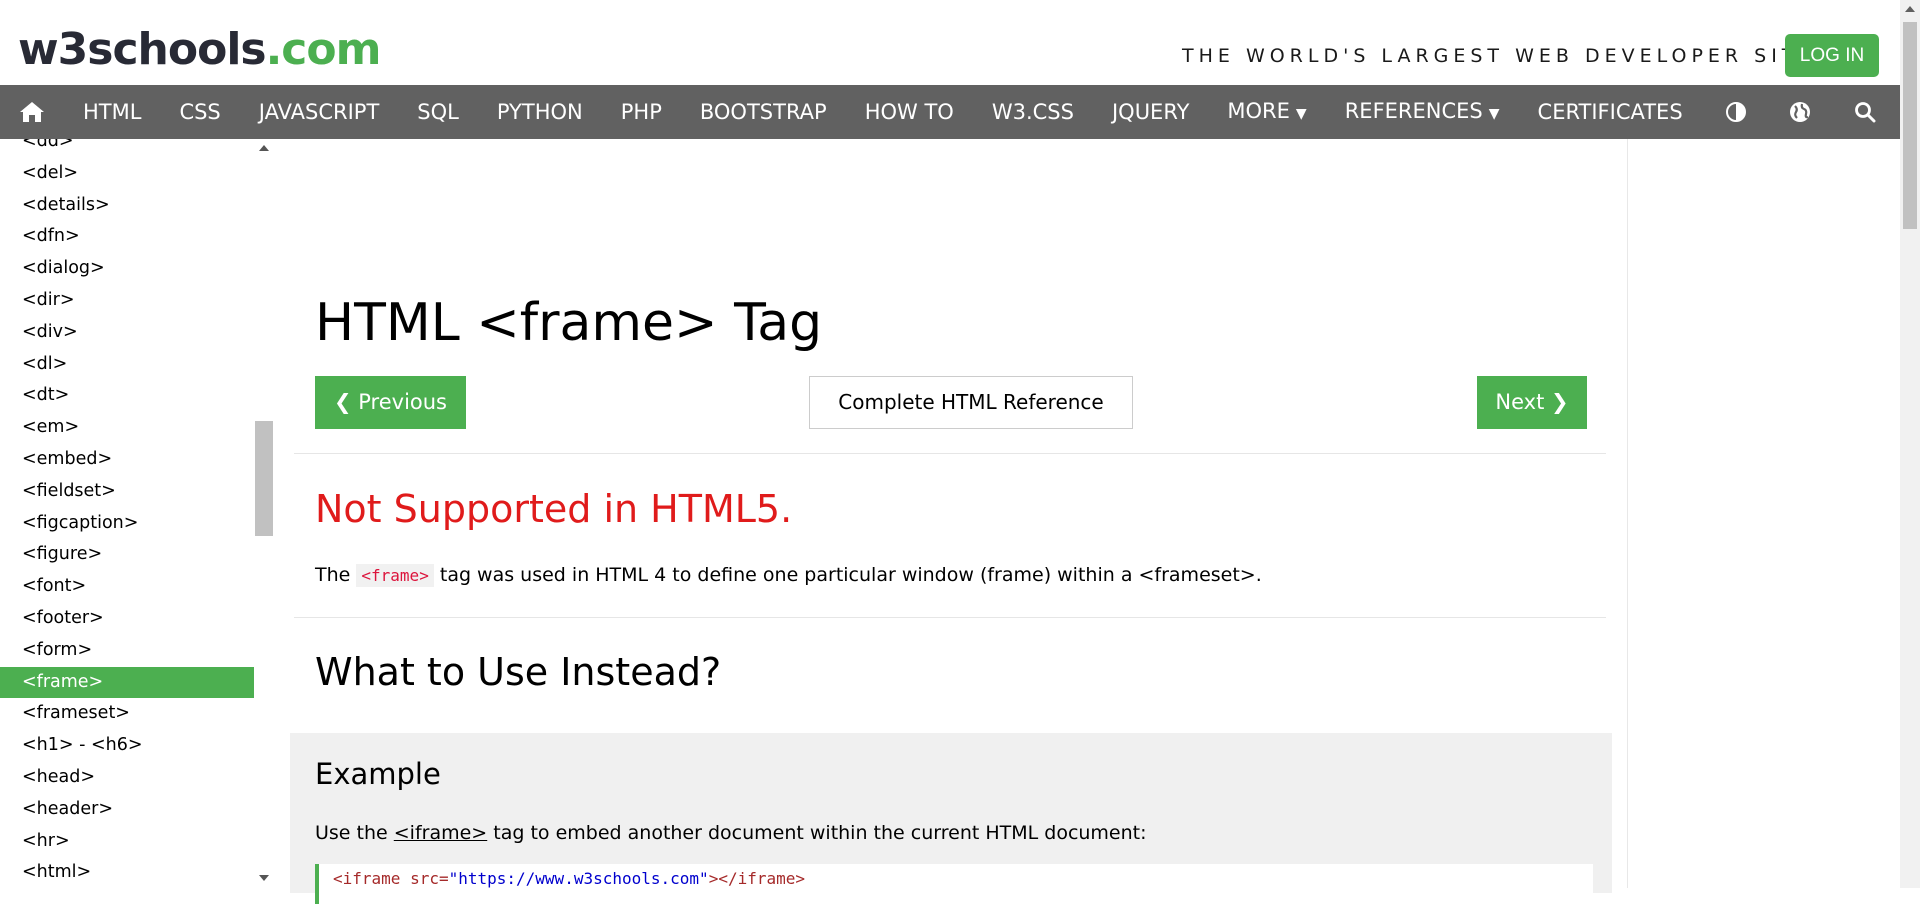 This screenshot has width=1920, height=904. I want to click on nav-item-sql: SQL, so click(438, 112).